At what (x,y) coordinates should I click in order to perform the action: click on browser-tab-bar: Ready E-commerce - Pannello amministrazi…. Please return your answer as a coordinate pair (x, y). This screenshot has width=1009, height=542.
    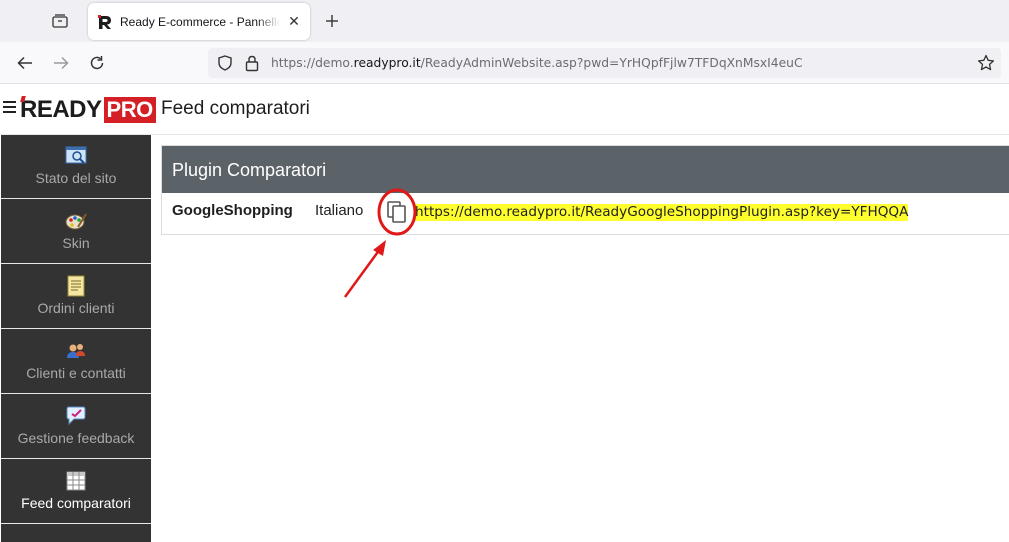
    Looking at the image, I should click on (504, 21).